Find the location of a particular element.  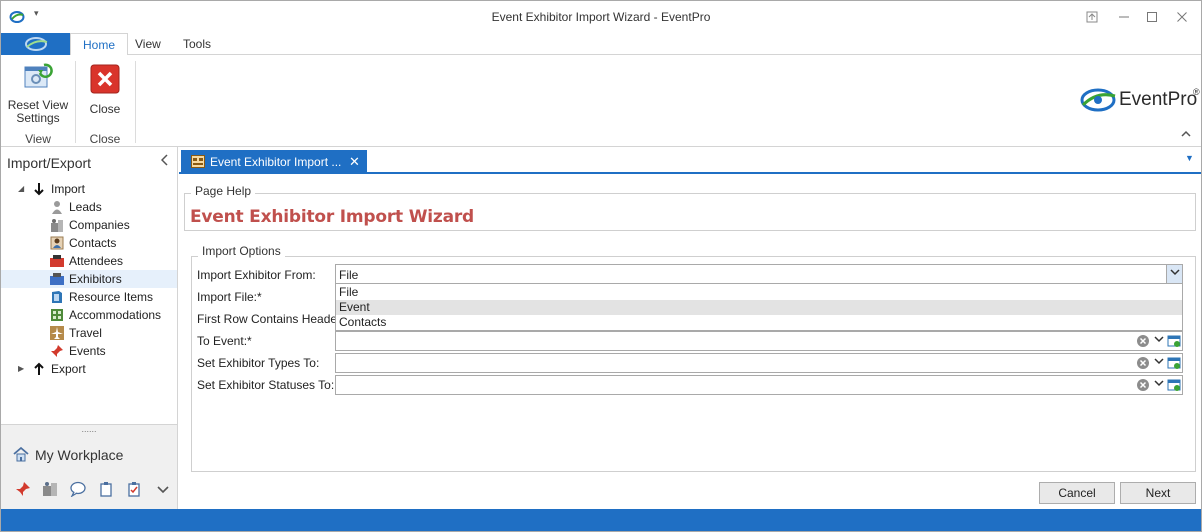

close-red-x-icon is located at coordinates (105, 79).